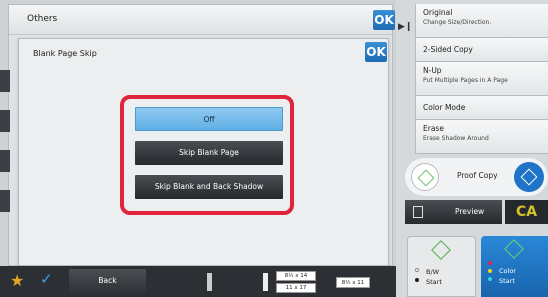  I want to click on proof-copy-row: Proof Copy, so click(476, 177).